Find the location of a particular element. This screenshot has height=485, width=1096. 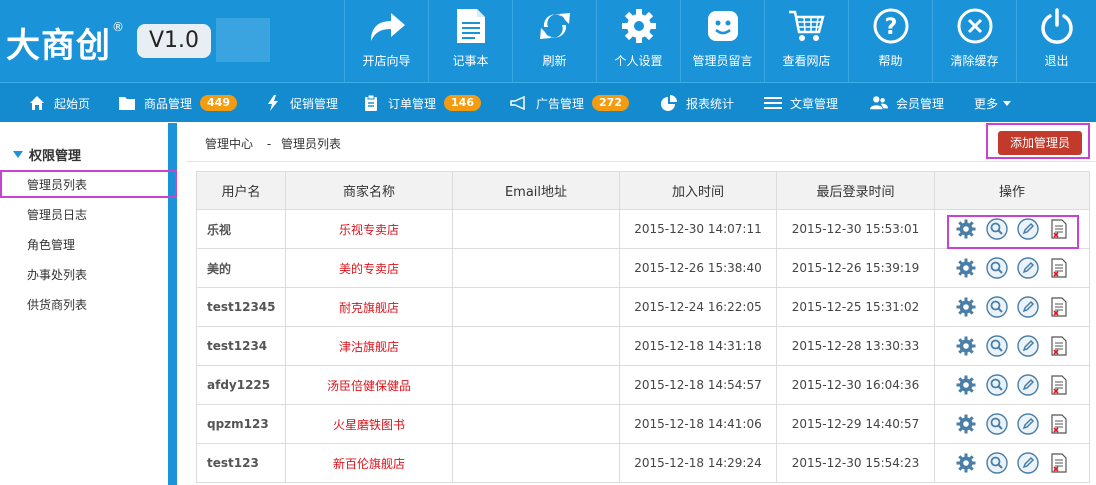

toolbar-open-shop-guide: 开店向导 is located at coordinates (386, 41).